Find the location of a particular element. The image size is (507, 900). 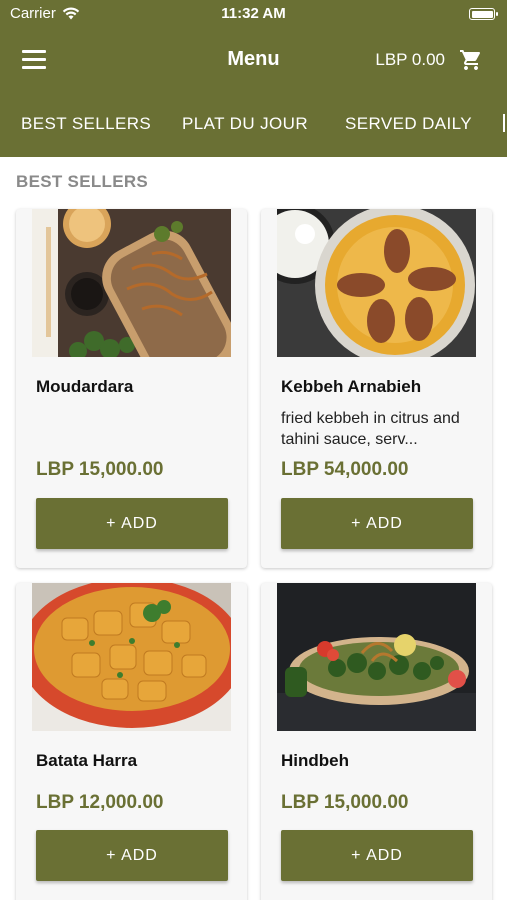

tab-overflow-edge is located at coordinates (505, 124).